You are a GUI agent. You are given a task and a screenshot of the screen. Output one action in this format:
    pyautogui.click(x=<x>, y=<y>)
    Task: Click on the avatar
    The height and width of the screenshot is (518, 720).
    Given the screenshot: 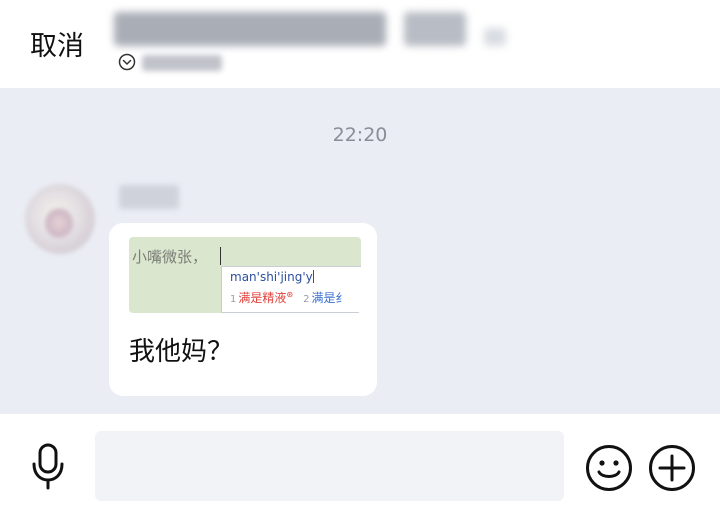 What is the action you would take?
    pyautogui.click(x=60, y=219)
    